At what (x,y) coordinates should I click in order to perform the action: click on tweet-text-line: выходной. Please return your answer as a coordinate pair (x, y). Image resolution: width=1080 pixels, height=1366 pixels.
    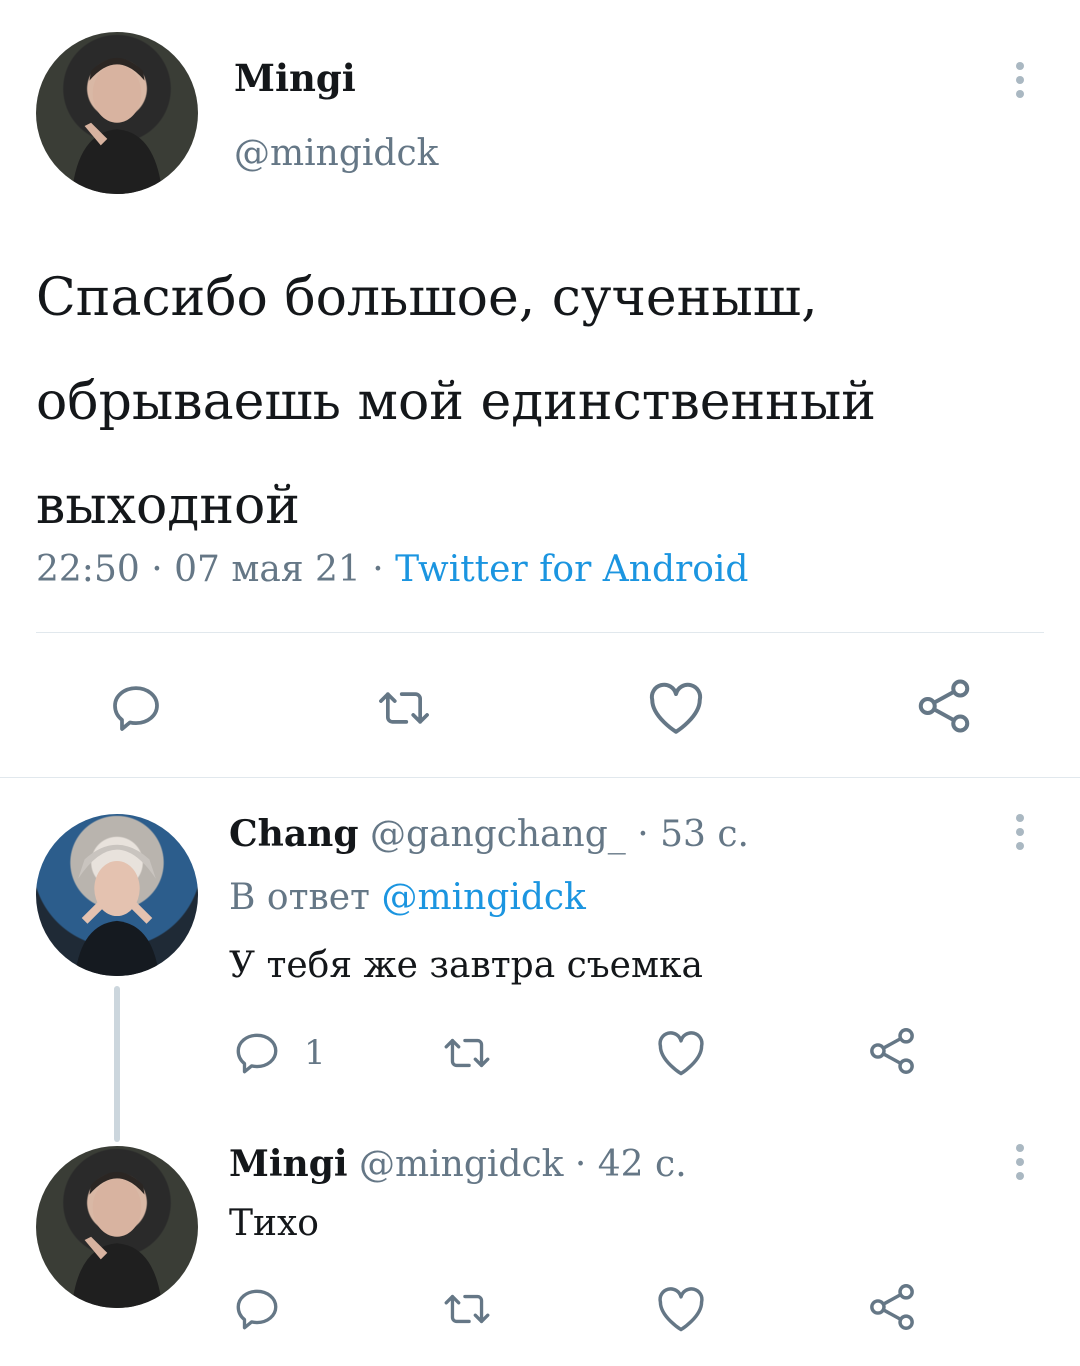
    Looking at the image, I should click on (168, 506).